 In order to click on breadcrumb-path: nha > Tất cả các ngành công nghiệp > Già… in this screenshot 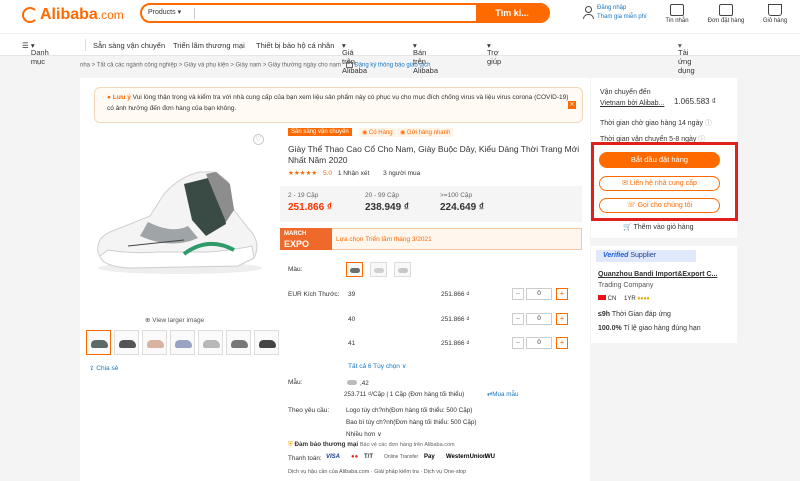, I will do `click(210, 66)`.